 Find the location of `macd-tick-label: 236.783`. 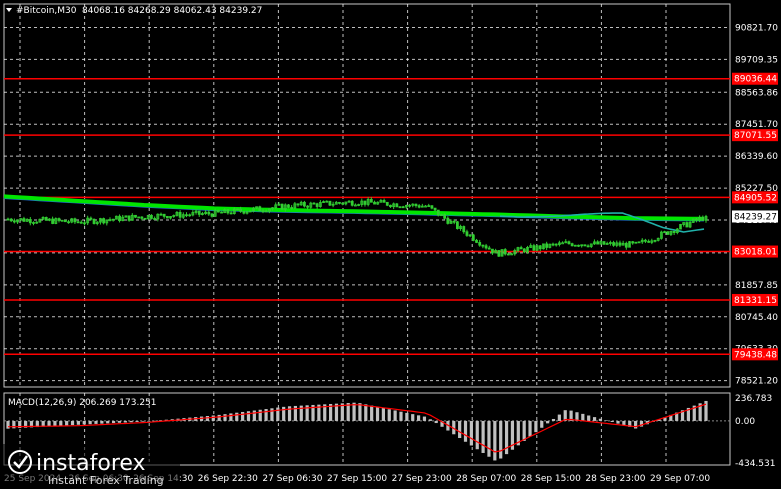

macd-tick-label: 236.783 is located at coordinates (753, 399).